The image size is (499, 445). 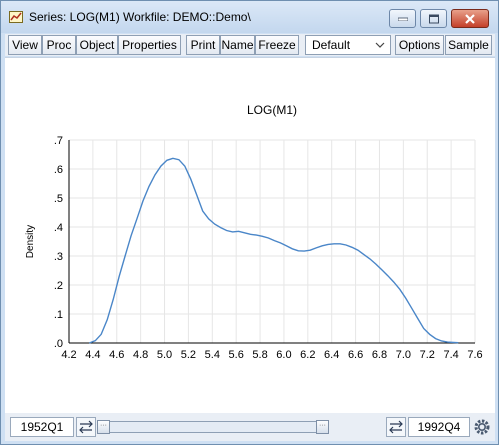 I want to click on x-tick-label: 7.6, so click(x=474, y=355).